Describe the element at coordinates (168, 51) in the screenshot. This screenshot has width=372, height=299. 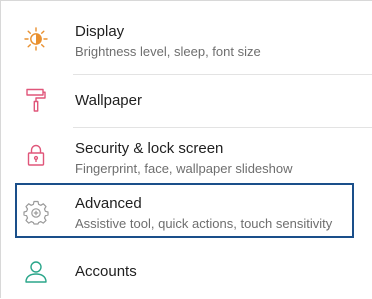
I see `settings-item-subtitle: Brightness level, sleep, font size` at that location.